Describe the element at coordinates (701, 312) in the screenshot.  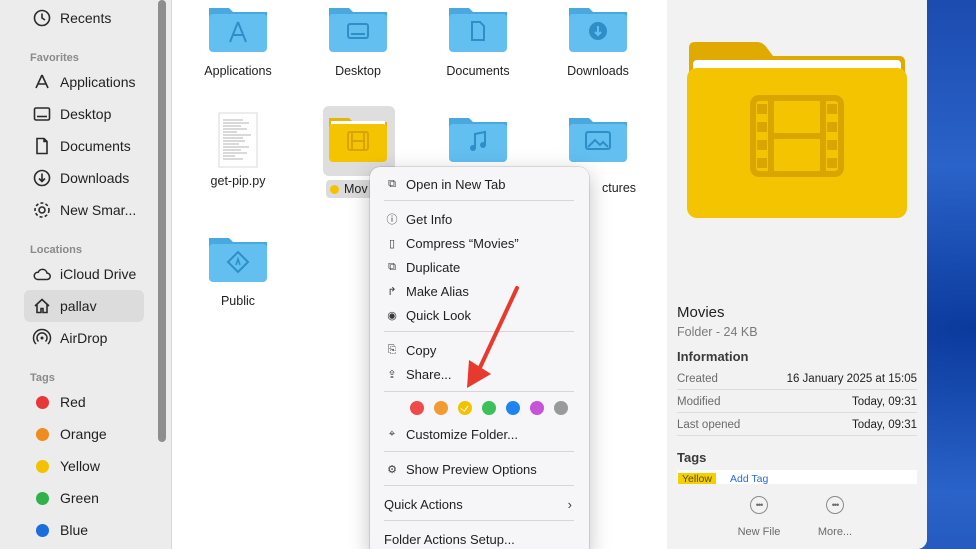
I see `preview-title: Movies` at that location.